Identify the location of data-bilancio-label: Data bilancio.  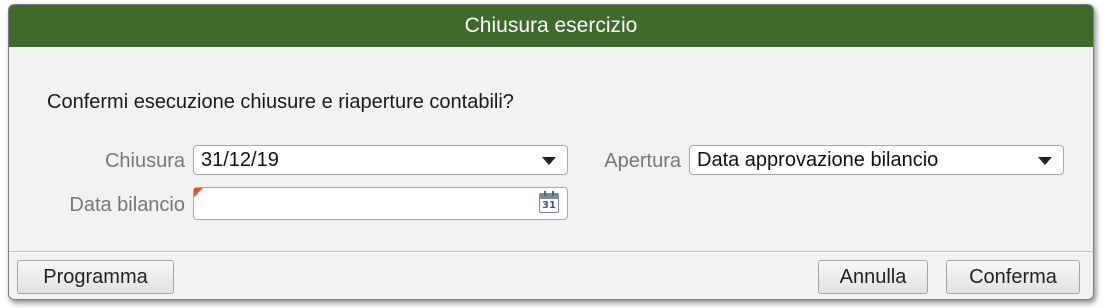
(127, 205).